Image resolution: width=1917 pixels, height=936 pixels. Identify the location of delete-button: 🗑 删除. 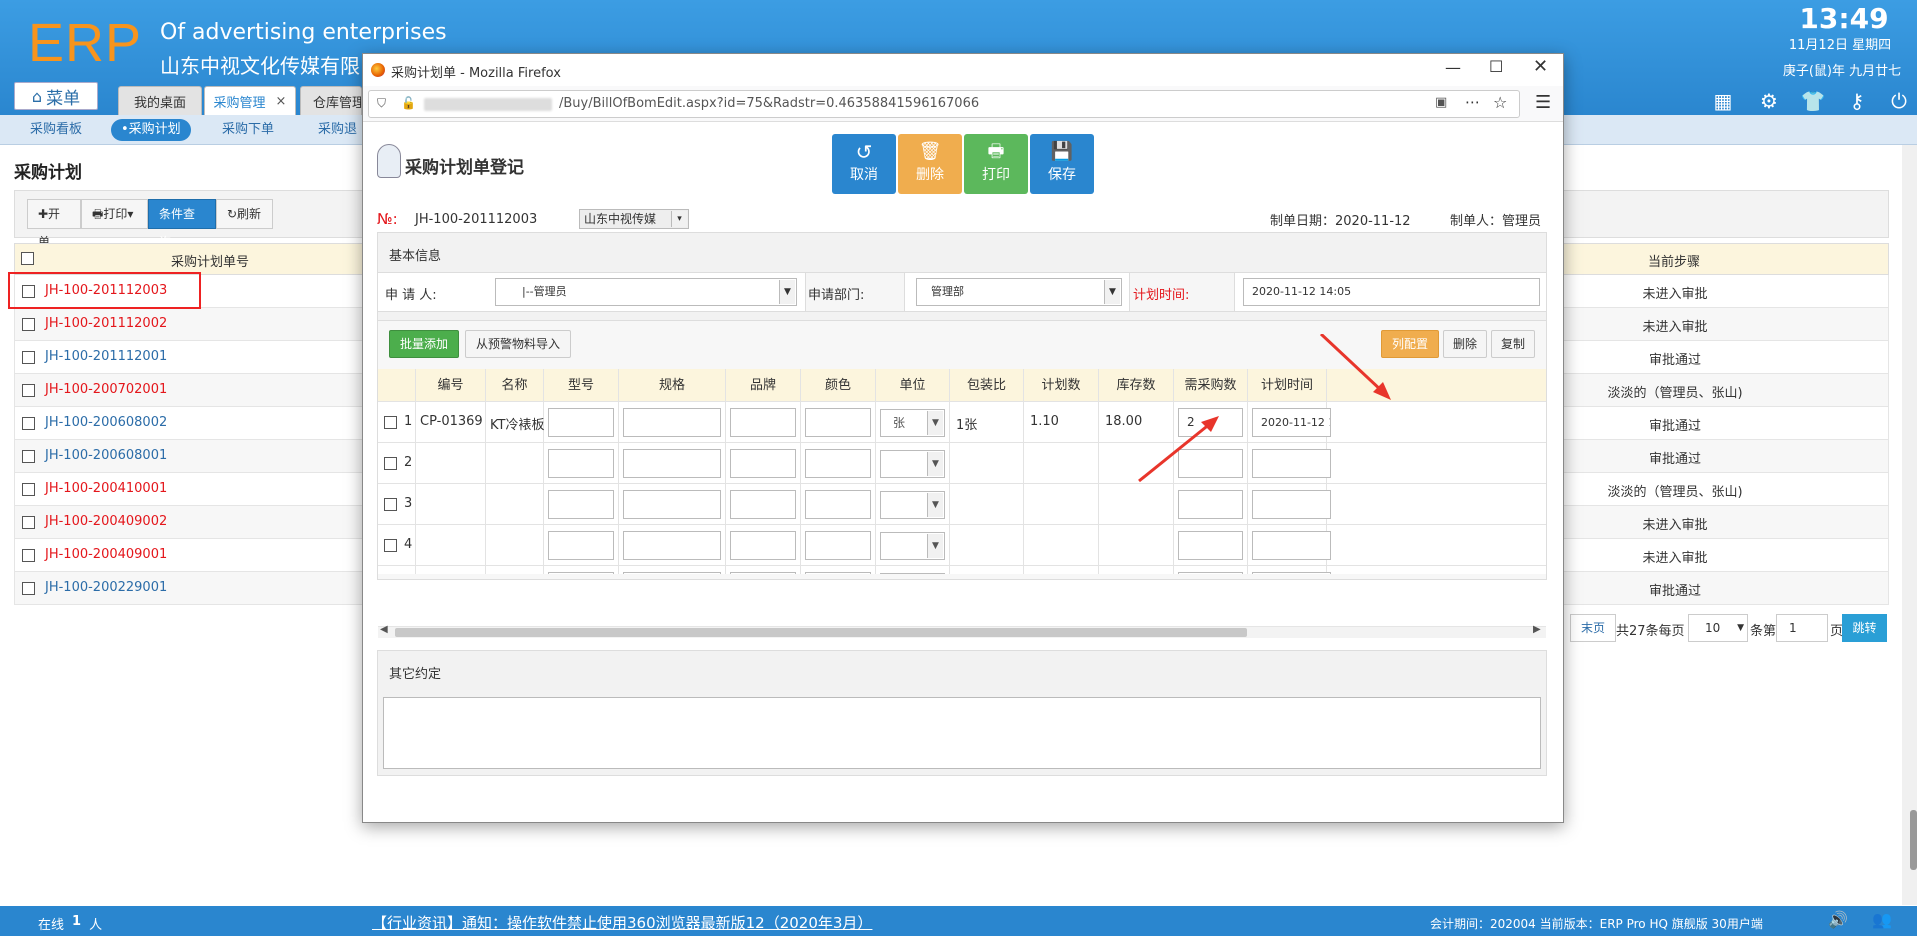
(930, 164).